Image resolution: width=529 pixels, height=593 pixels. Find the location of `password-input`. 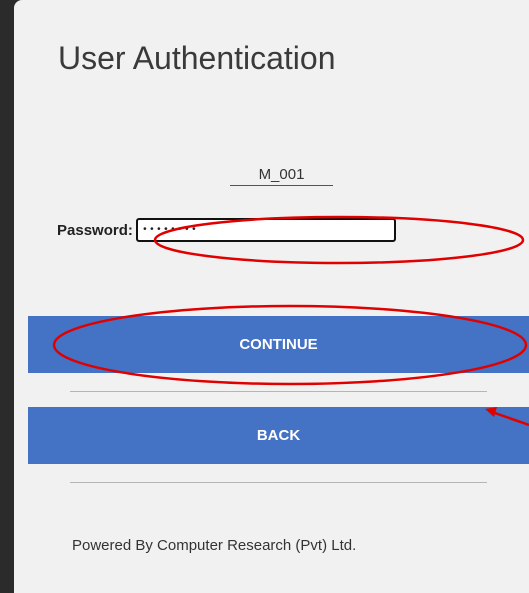

password-input is located at coordinates (265, 230).